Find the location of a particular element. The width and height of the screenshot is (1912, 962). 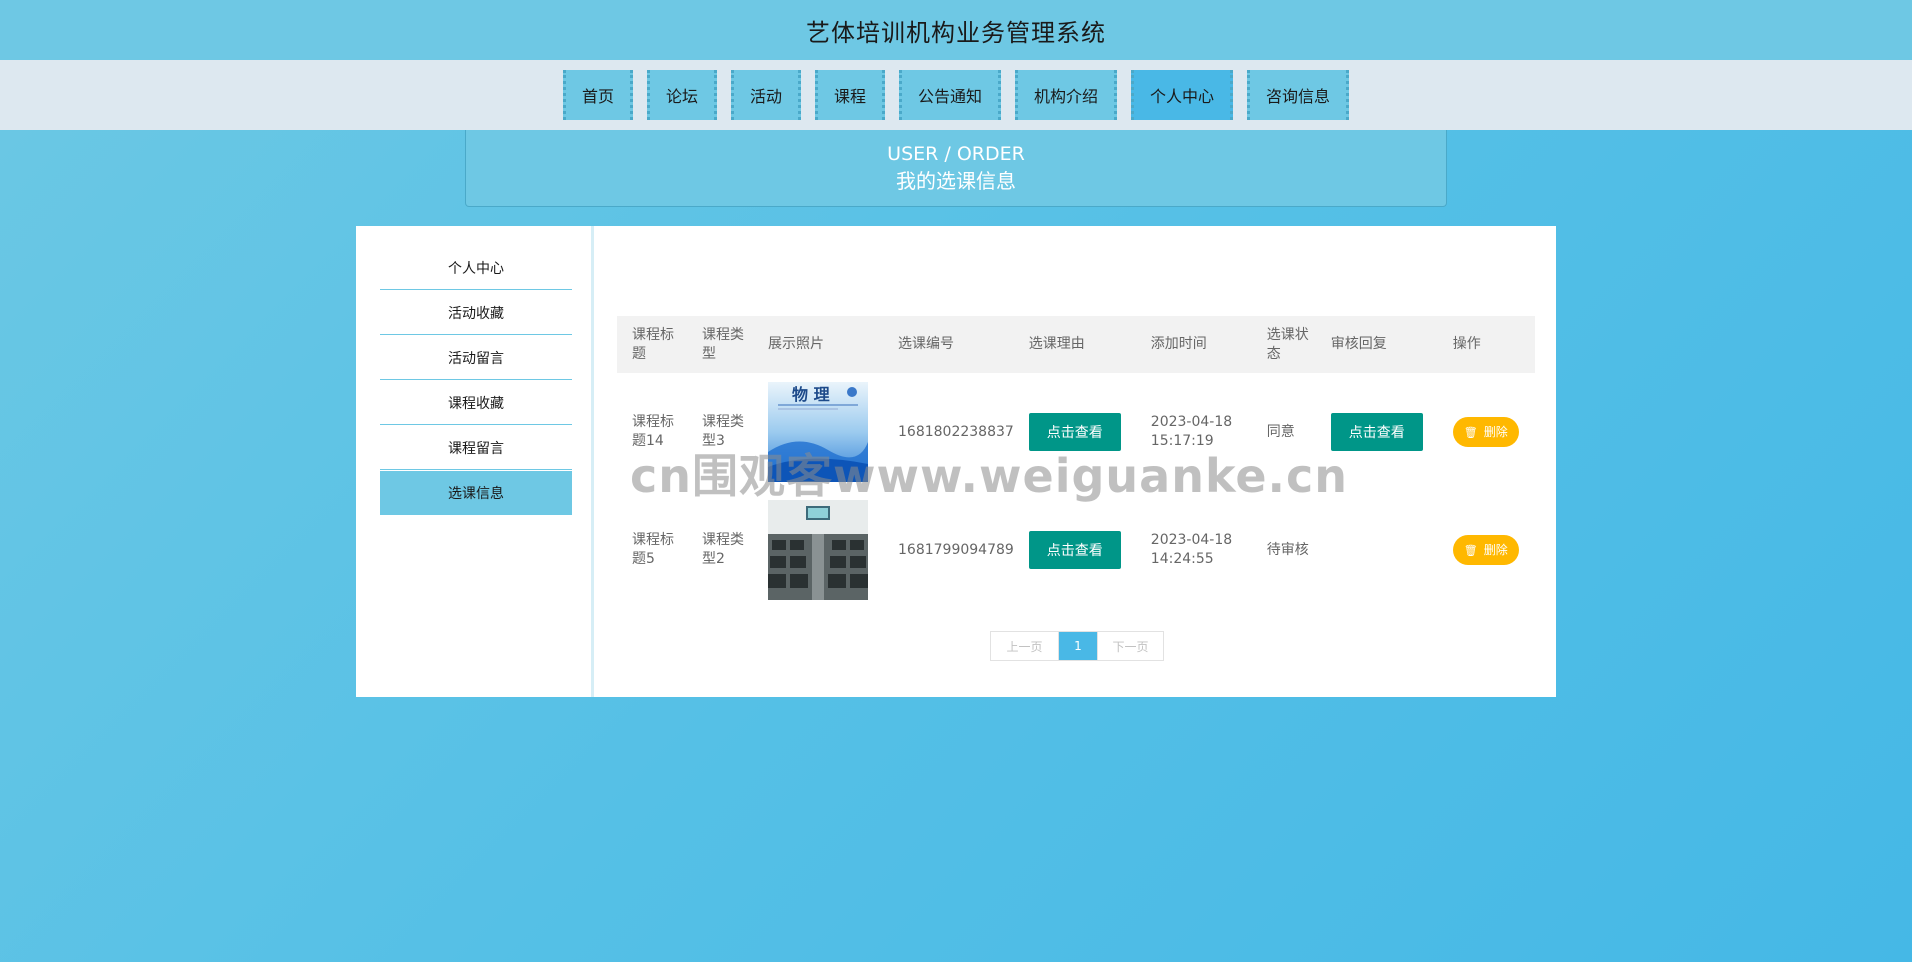

user-sidebar: 个人中心 活动收藏 活动留言 课程收藏 课程留言 选课信息 is located at coordinates (475, 461).